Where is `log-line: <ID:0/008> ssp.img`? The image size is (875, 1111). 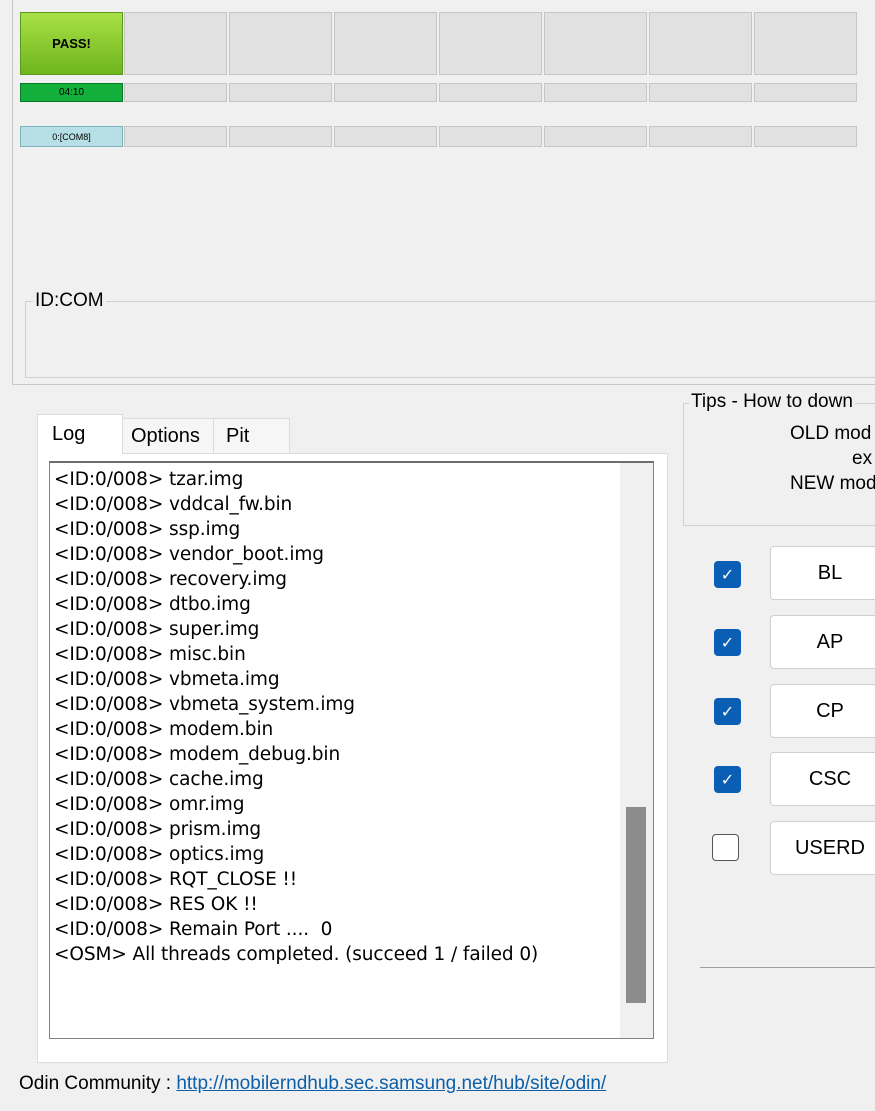
log-line: <ID:0/008> ssp.img is located at coordinates (147, 529).